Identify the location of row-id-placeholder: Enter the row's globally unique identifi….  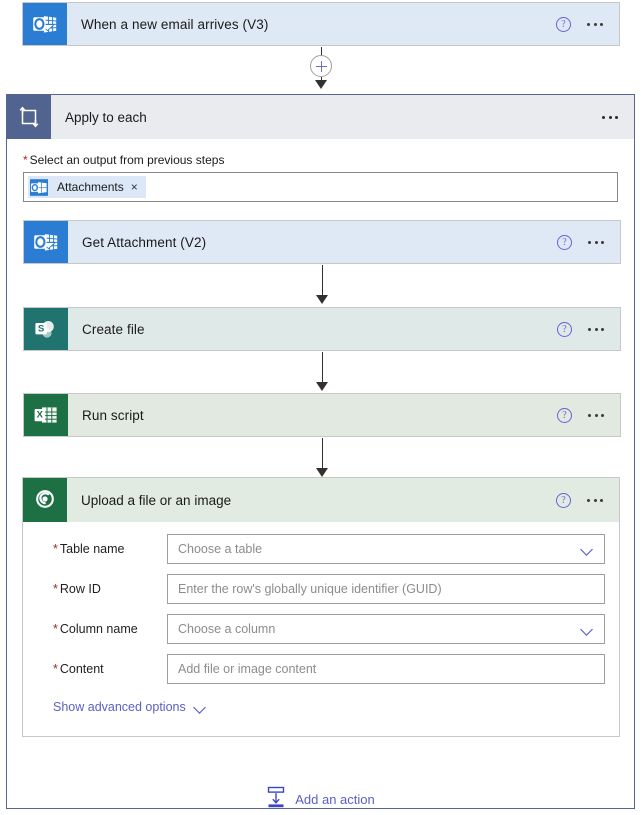
(310, 589).